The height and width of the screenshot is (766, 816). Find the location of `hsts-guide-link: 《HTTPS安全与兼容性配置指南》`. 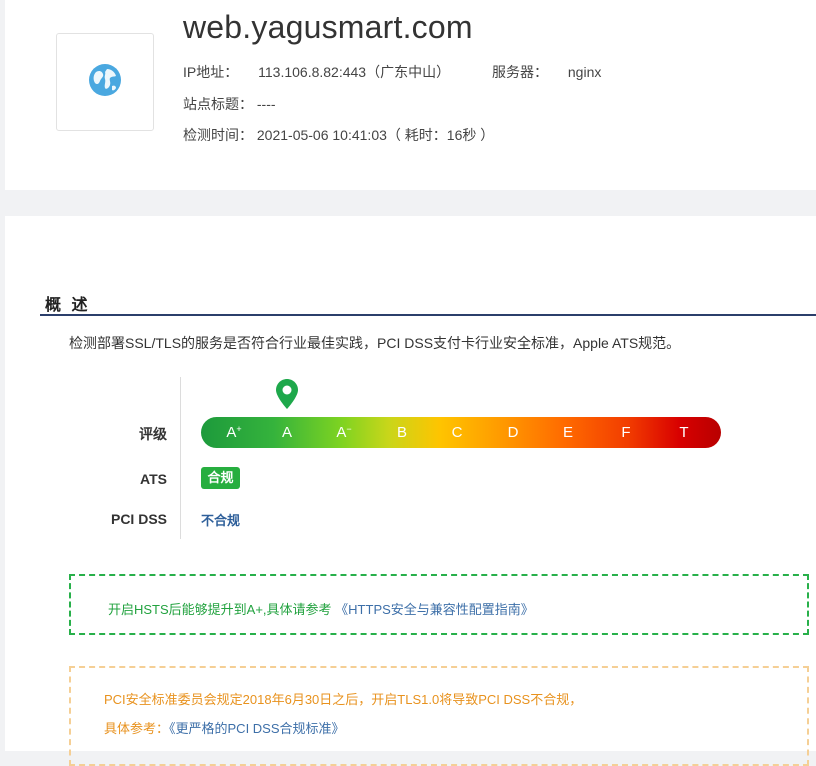

hsts-guide-link: 《HTTPS安全与兼容性配置指南》 is located at coordinates (434, 609).